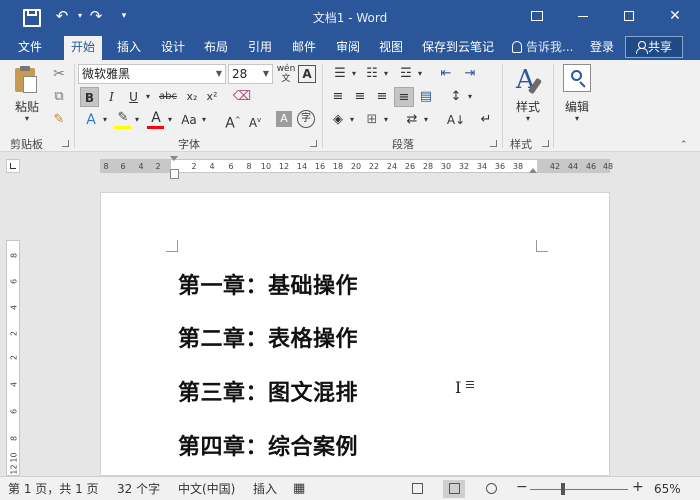 The image size is (700, 500). Describe the element at coordinates (417, 489) in the screenshot. I see `read-mode-button` at that location.